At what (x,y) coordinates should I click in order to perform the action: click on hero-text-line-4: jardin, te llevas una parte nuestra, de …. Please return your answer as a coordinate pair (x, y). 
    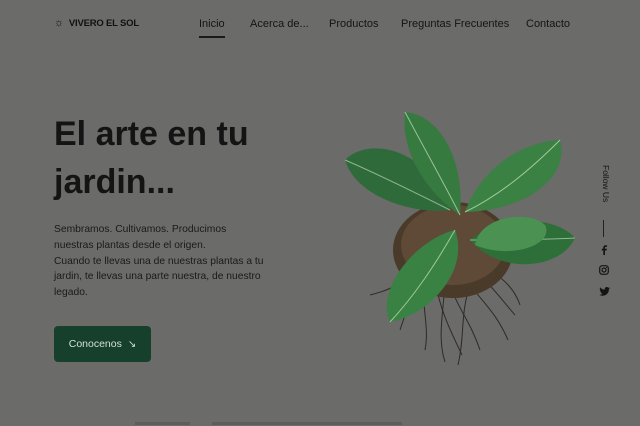
    Looking at the image, I should click on (157, 277).